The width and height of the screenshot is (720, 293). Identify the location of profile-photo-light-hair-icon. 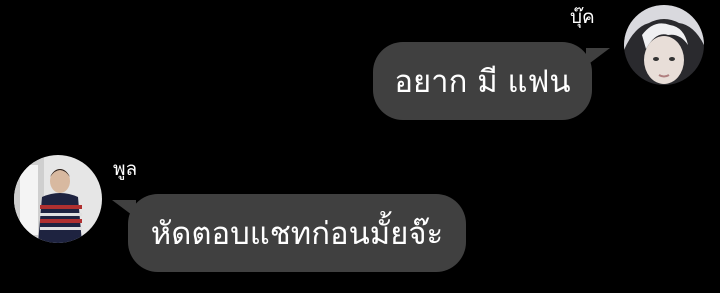
(664, 45).